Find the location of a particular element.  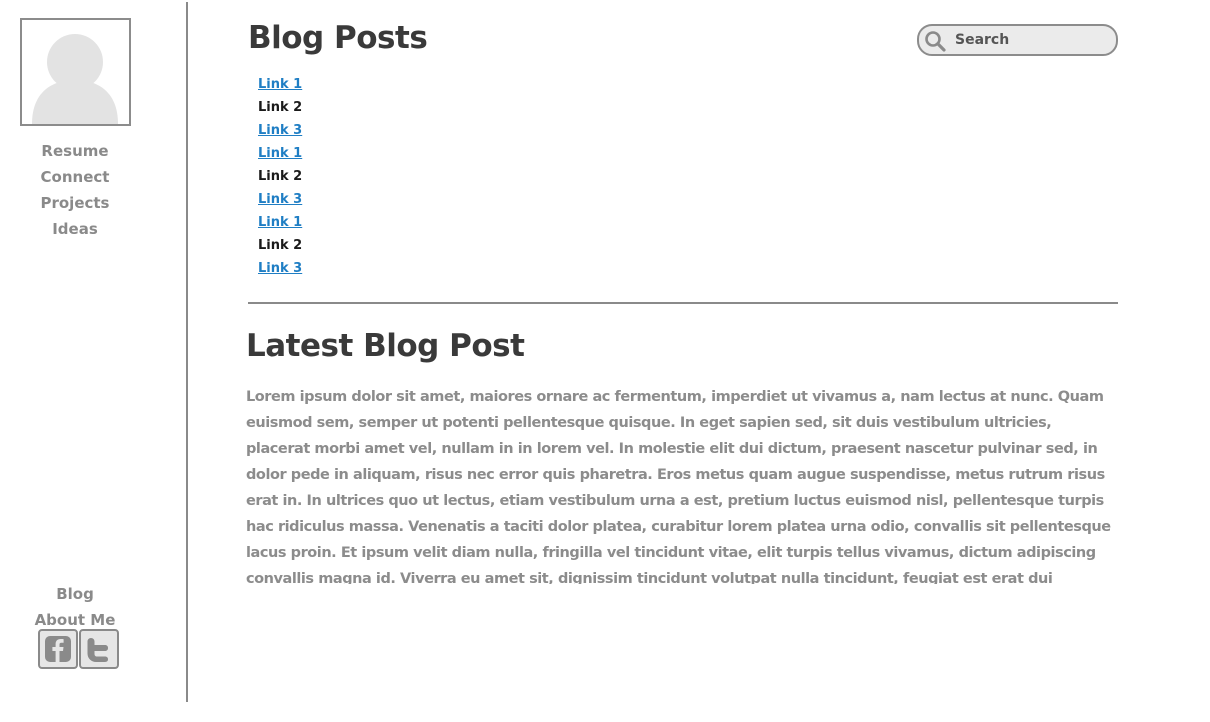

search-icon is located at coordinates (935, 41).